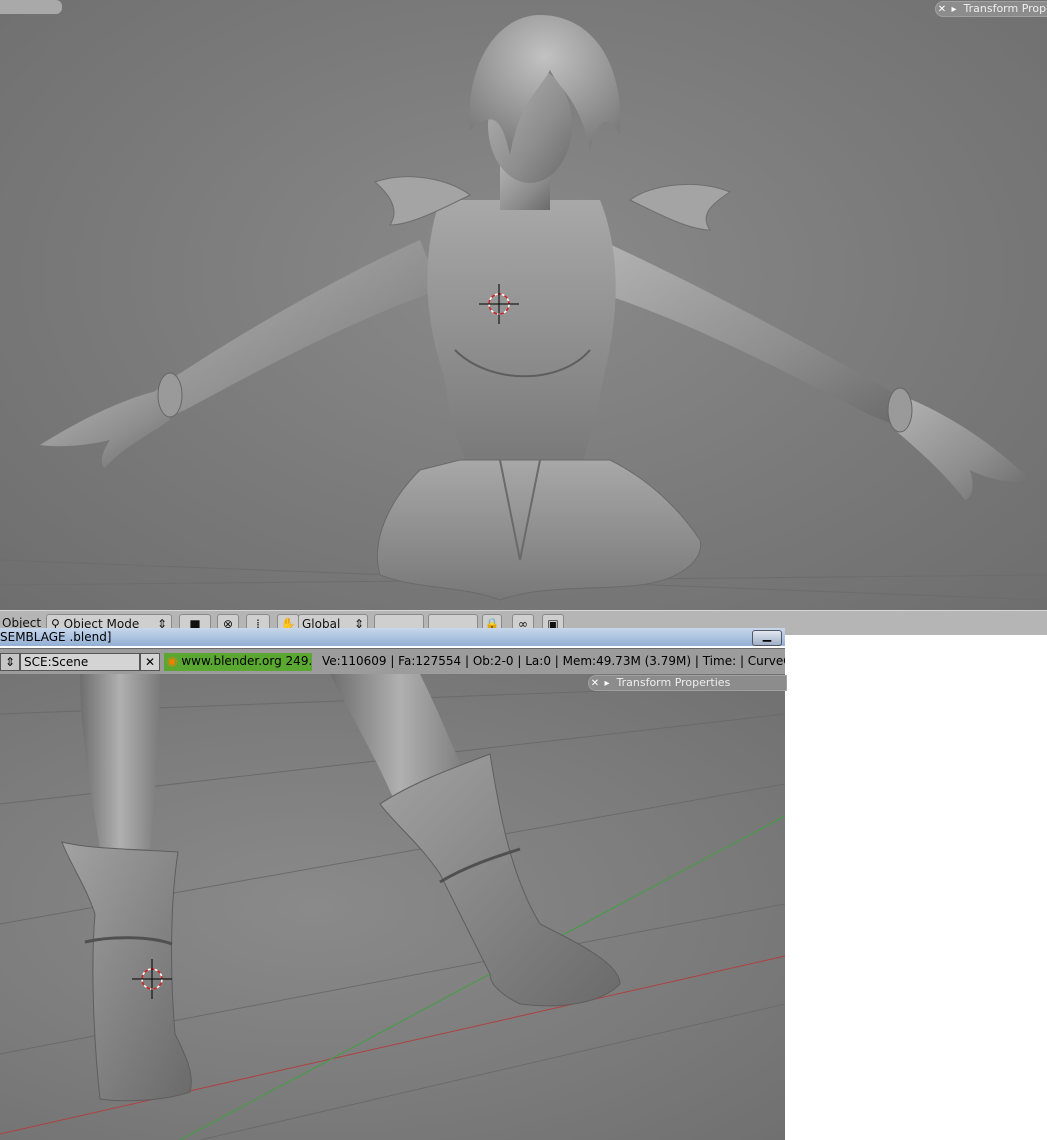 The height and width of the screenshot is (1140, 1047). I want to click on minimize-icon: ▁, so click(767, 635).